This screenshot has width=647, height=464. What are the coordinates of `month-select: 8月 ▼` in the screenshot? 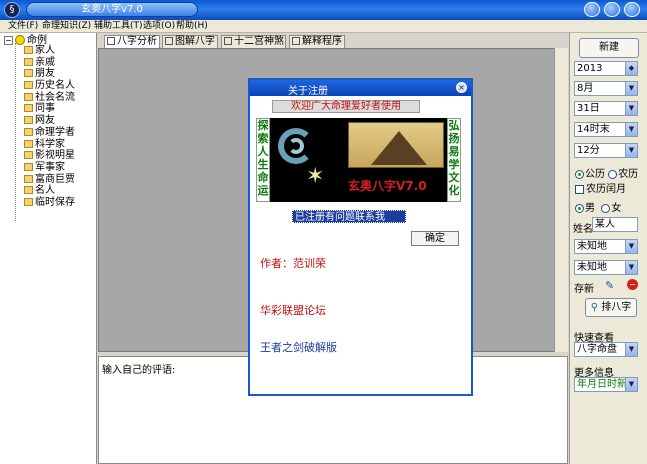 It's located at (606, 88).